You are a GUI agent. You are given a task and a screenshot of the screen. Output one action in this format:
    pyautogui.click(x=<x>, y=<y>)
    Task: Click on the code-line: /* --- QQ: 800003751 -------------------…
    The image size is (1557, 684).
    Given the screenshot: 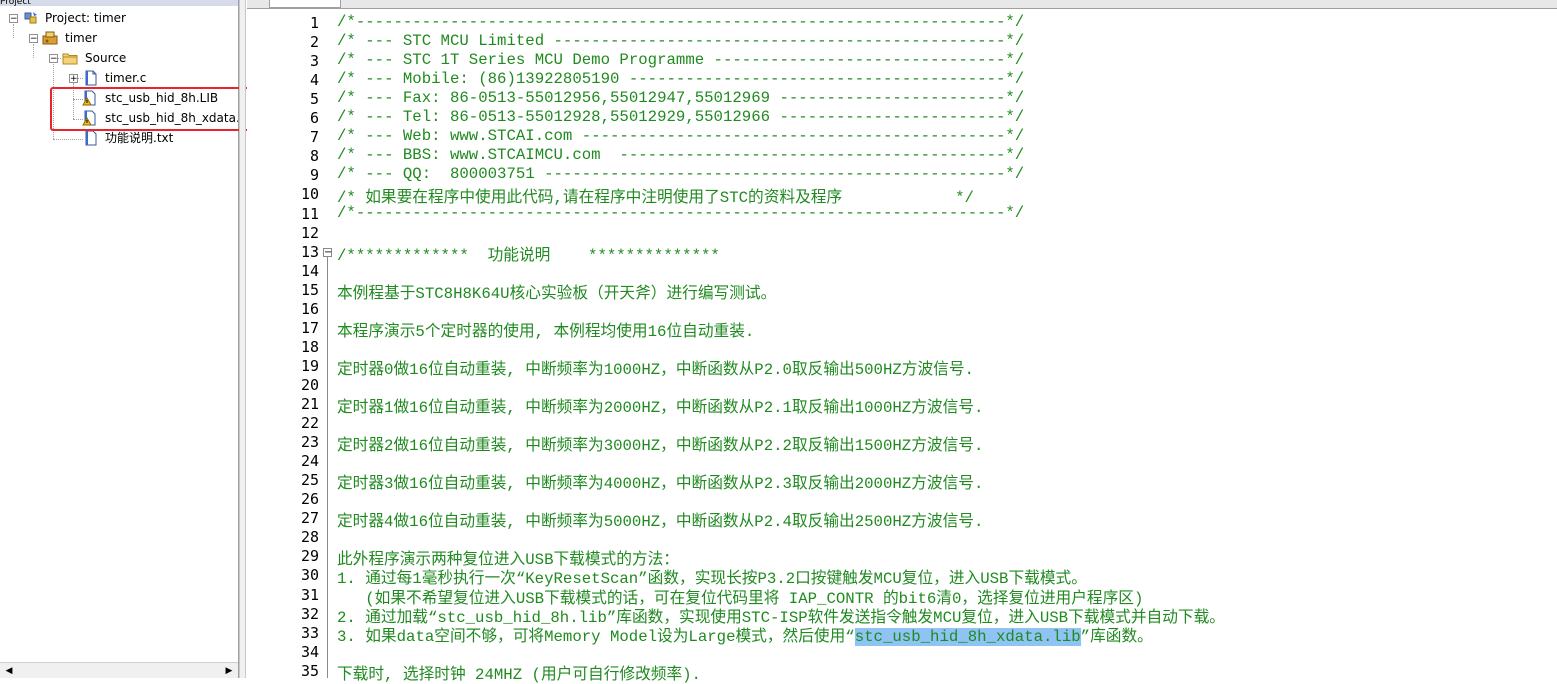 What is the action you would take?
    pyautogui.click(x=680, y=174)
    